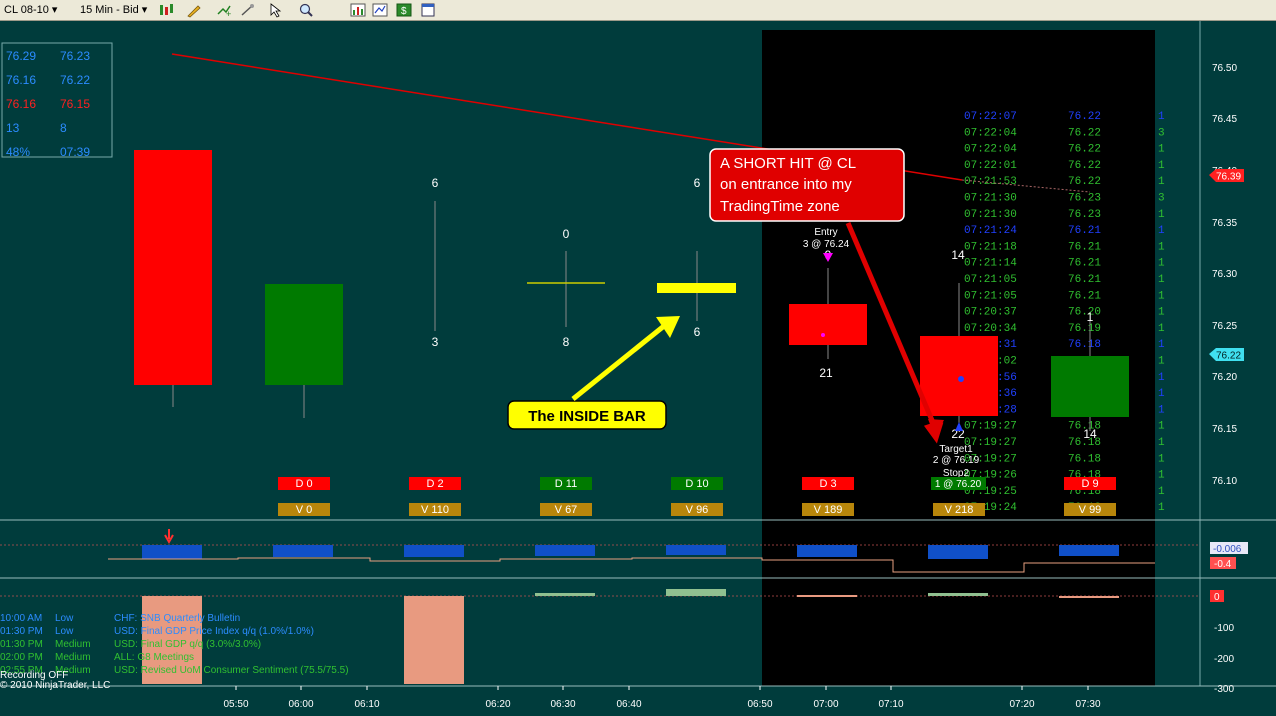 This screenshot has height=716, width=1276. Describe the element at coordinates (63, 128) in the screenshot. I see `info-value: 8` at that location.